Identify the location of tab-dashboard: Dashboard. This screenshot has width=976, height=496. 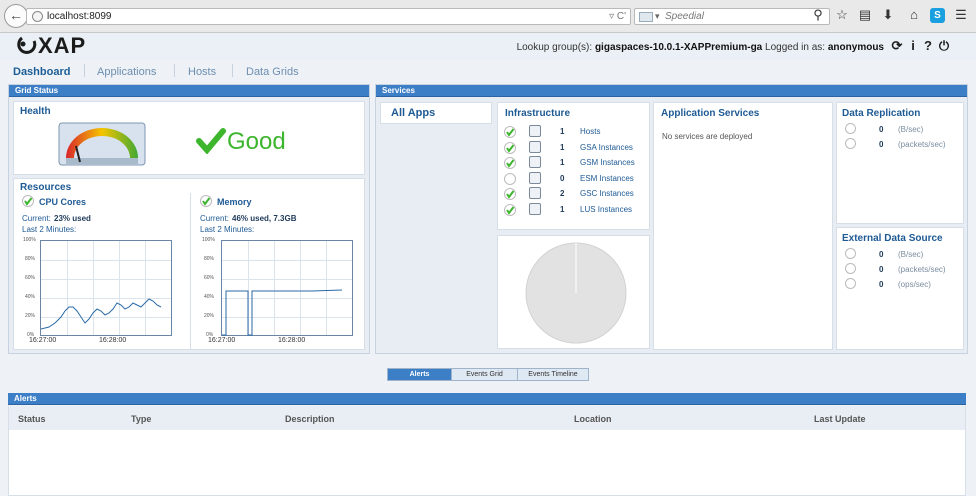
(41, 72).